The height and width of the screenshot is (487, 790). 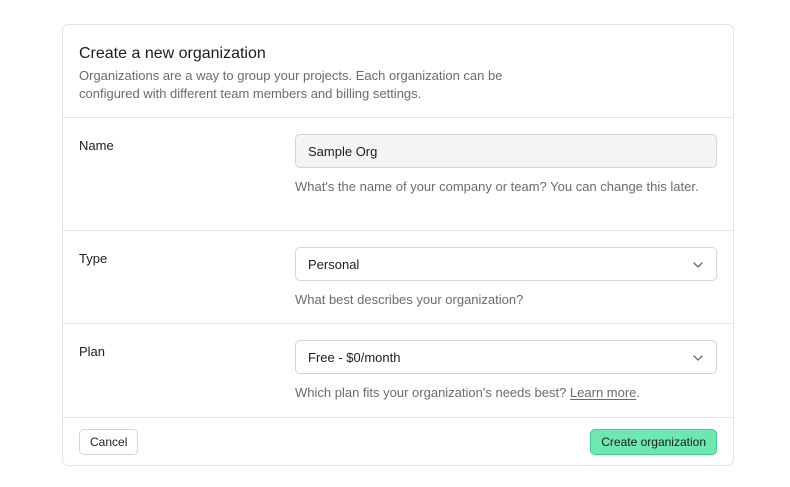 What do you see at coordinates (109, 442) in the screenshot?
I see `cancel-button: Cancel` at bounding box center [109, 442].